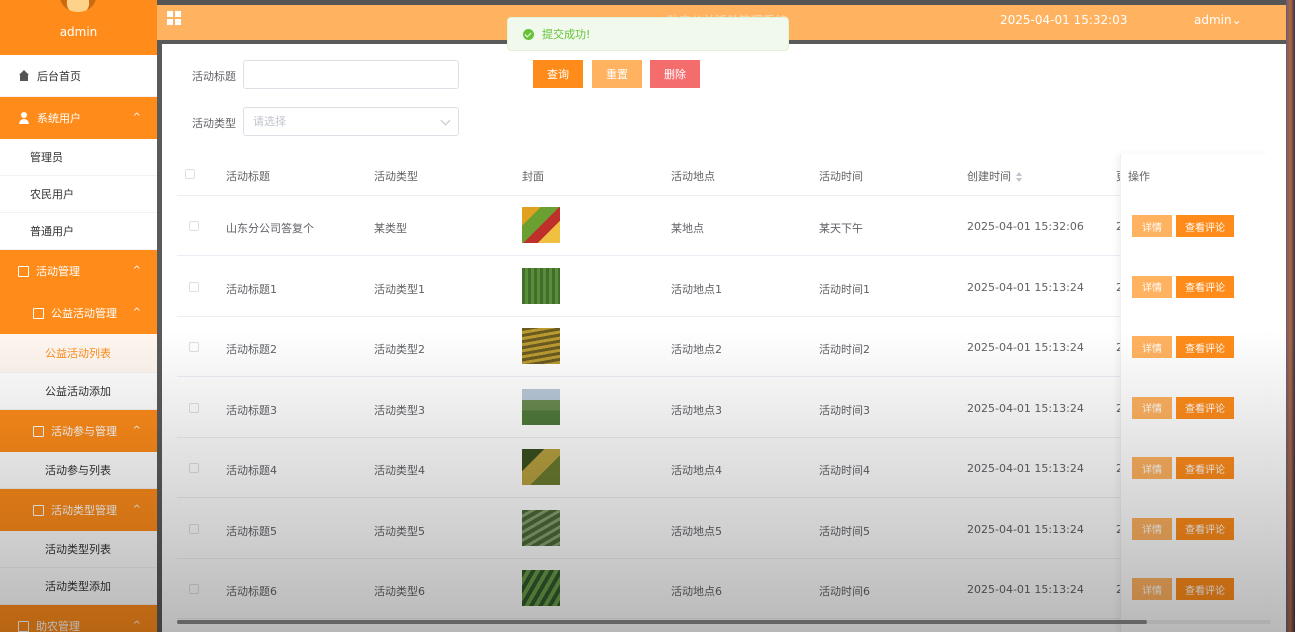 The image size is (1295, 632). What do you see at coordinates (723, 529) in the screenshot?
I see `table-row: 活动标题5活动类型5活动地点5活动时间52025-04-01 15:13:242` at bounding box center [723, 529].